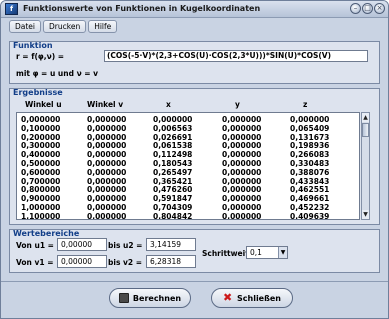 The height and width of the screenshot is (319, 389). I want to click on table-row: 0,600000 0,000000 0,265497 0,000000 0,388076, so click(187, 172).